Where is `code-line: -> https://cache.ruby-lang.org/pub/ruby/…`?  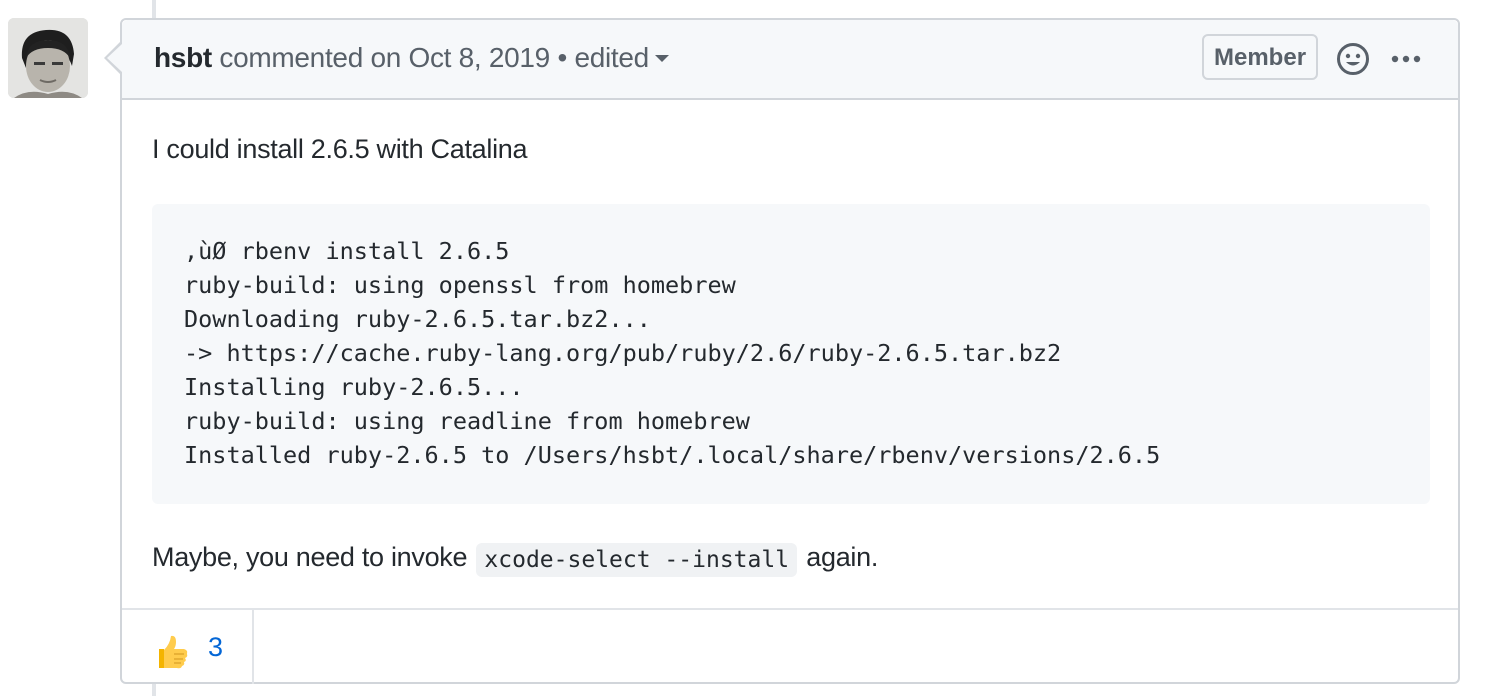
code-line: -> https://cache.ruby-lang.org/pub/ruby/… is located at coordinates (623, 353).